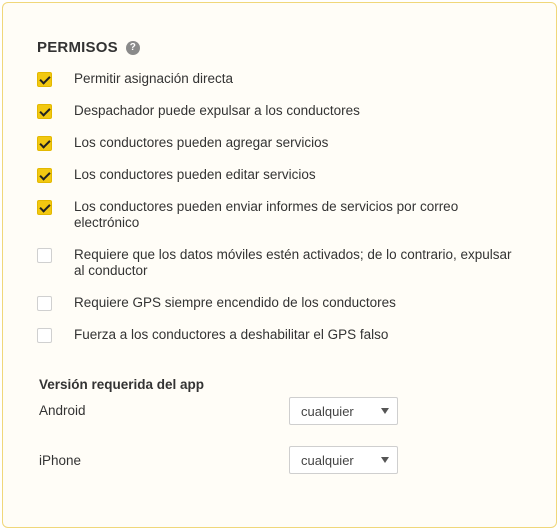 The image size is (559, 530). What do you see at coordinates (44, 255) in the screenshot?
I see `checkbox-require-mobile-data` at bounding box center [44, 255].